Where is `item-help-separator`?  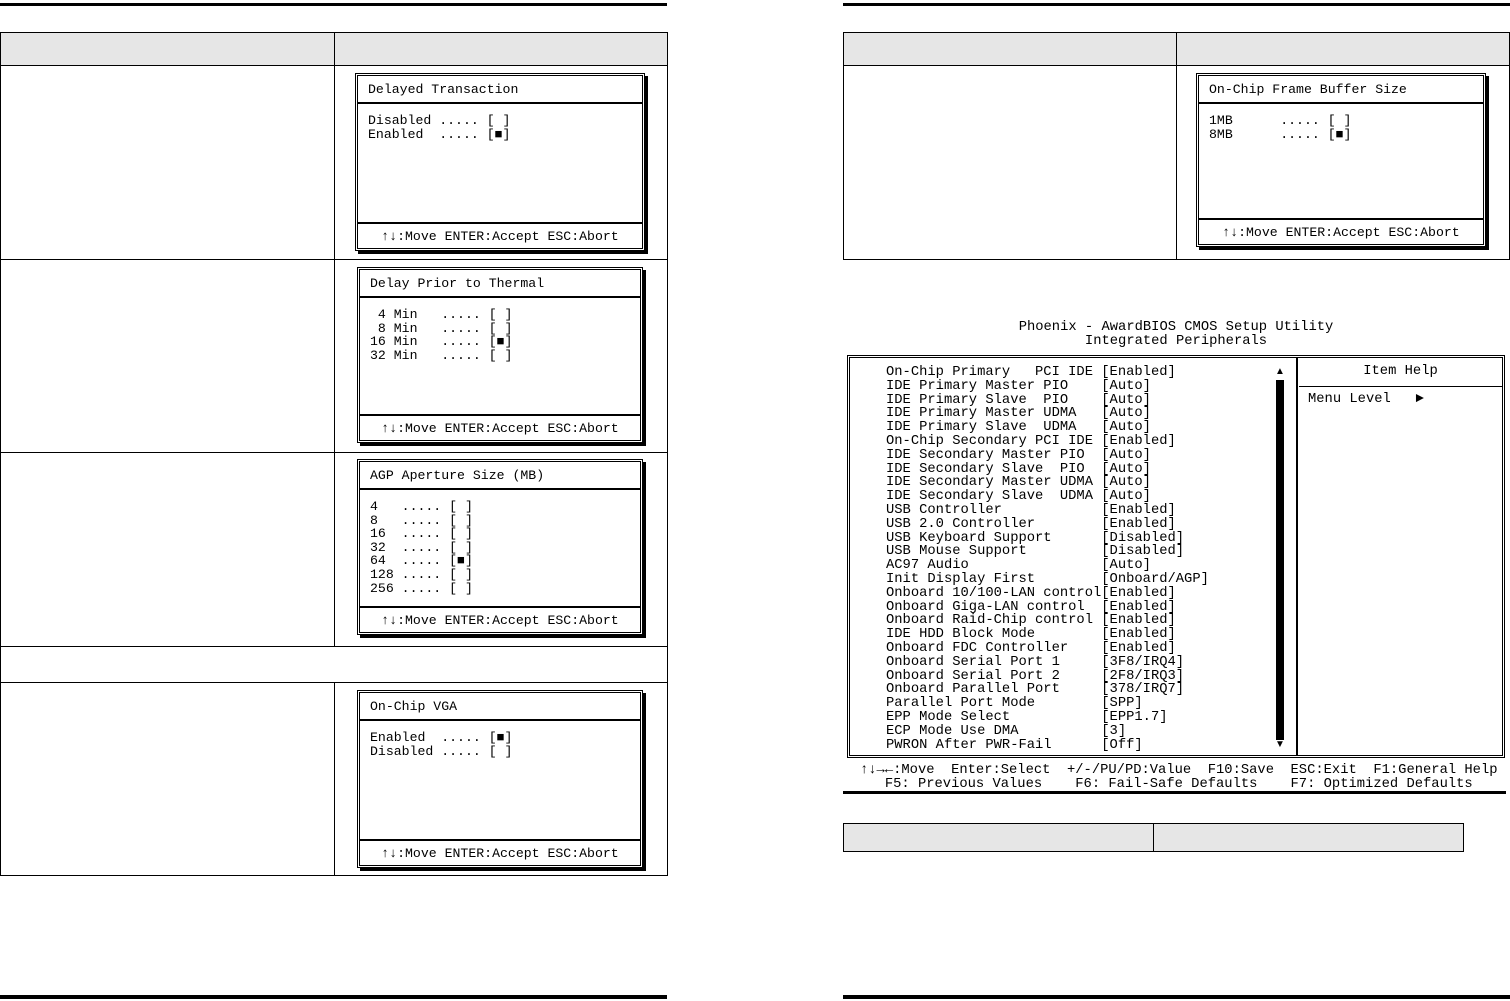
item-help-separator is located at coordinates (1400, 386).